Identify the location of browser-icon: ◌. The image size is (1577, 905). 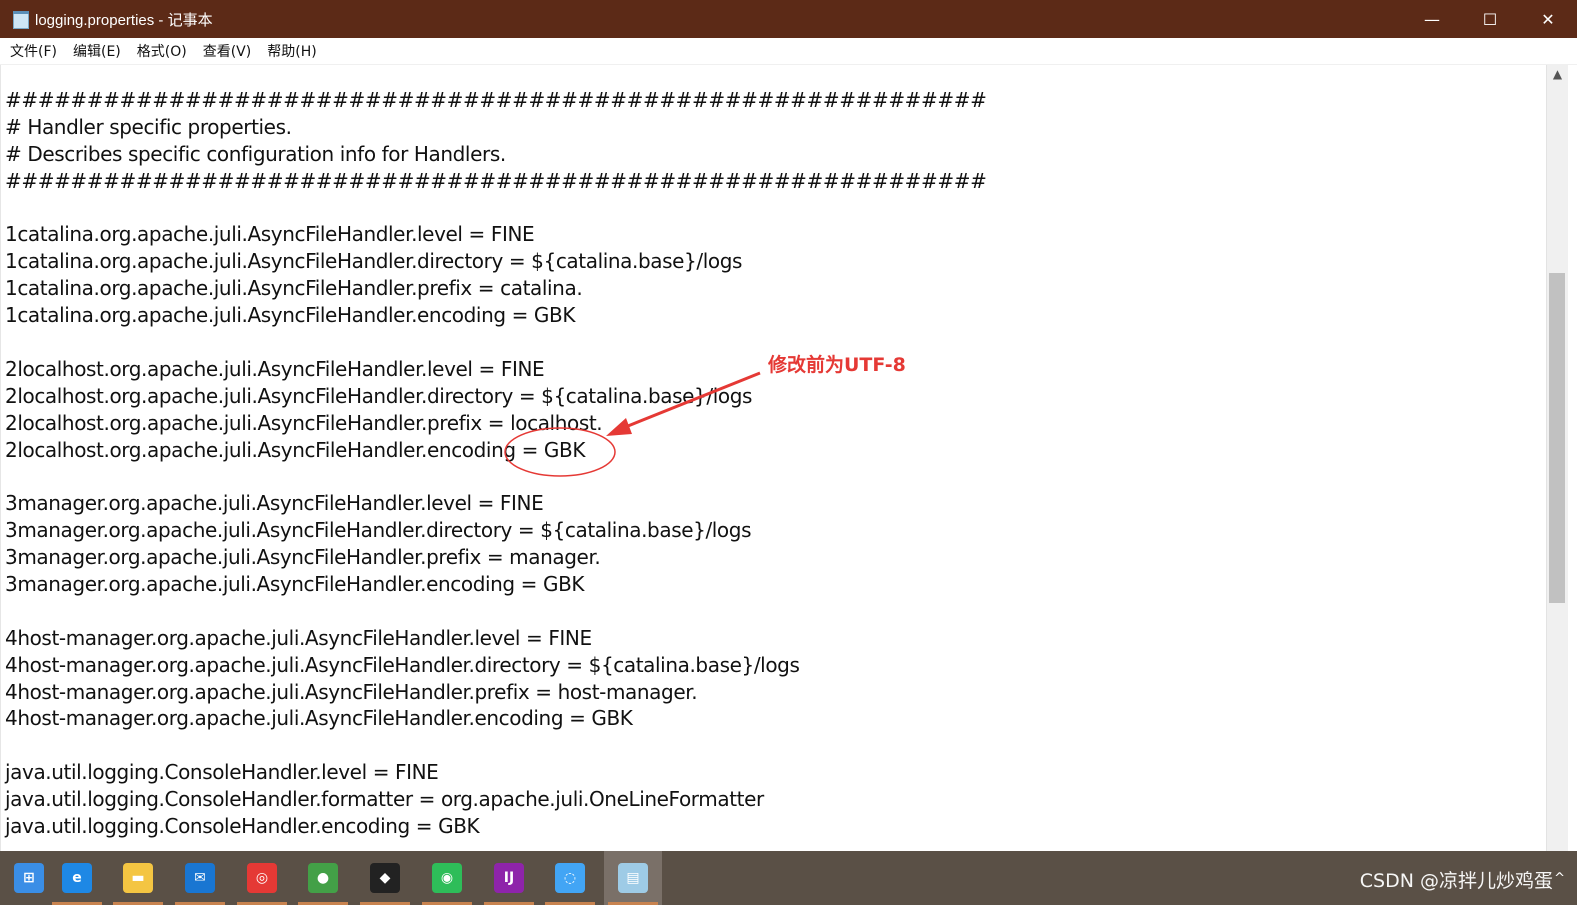
(570, 878).